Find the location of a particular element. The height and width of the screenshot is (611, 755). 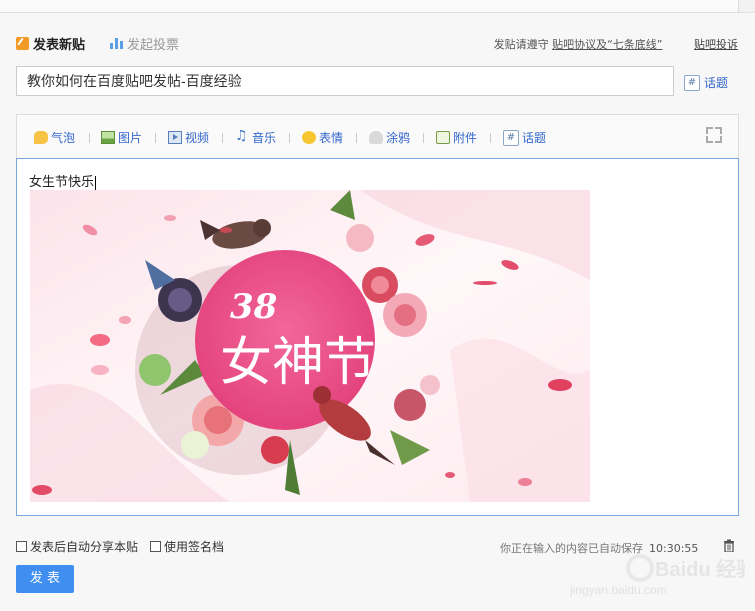

toolbar-attachment-label: 附件 is located at coordinates (465, 138).